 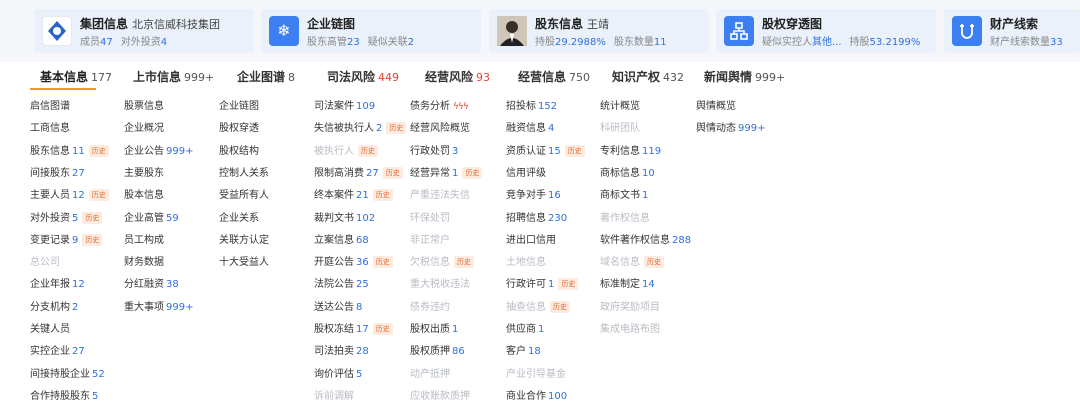 What do you see at coordinates (151, 285) in the screenshot?
I see `list-item: 分红融资 38` at bounding box center [151, 285].